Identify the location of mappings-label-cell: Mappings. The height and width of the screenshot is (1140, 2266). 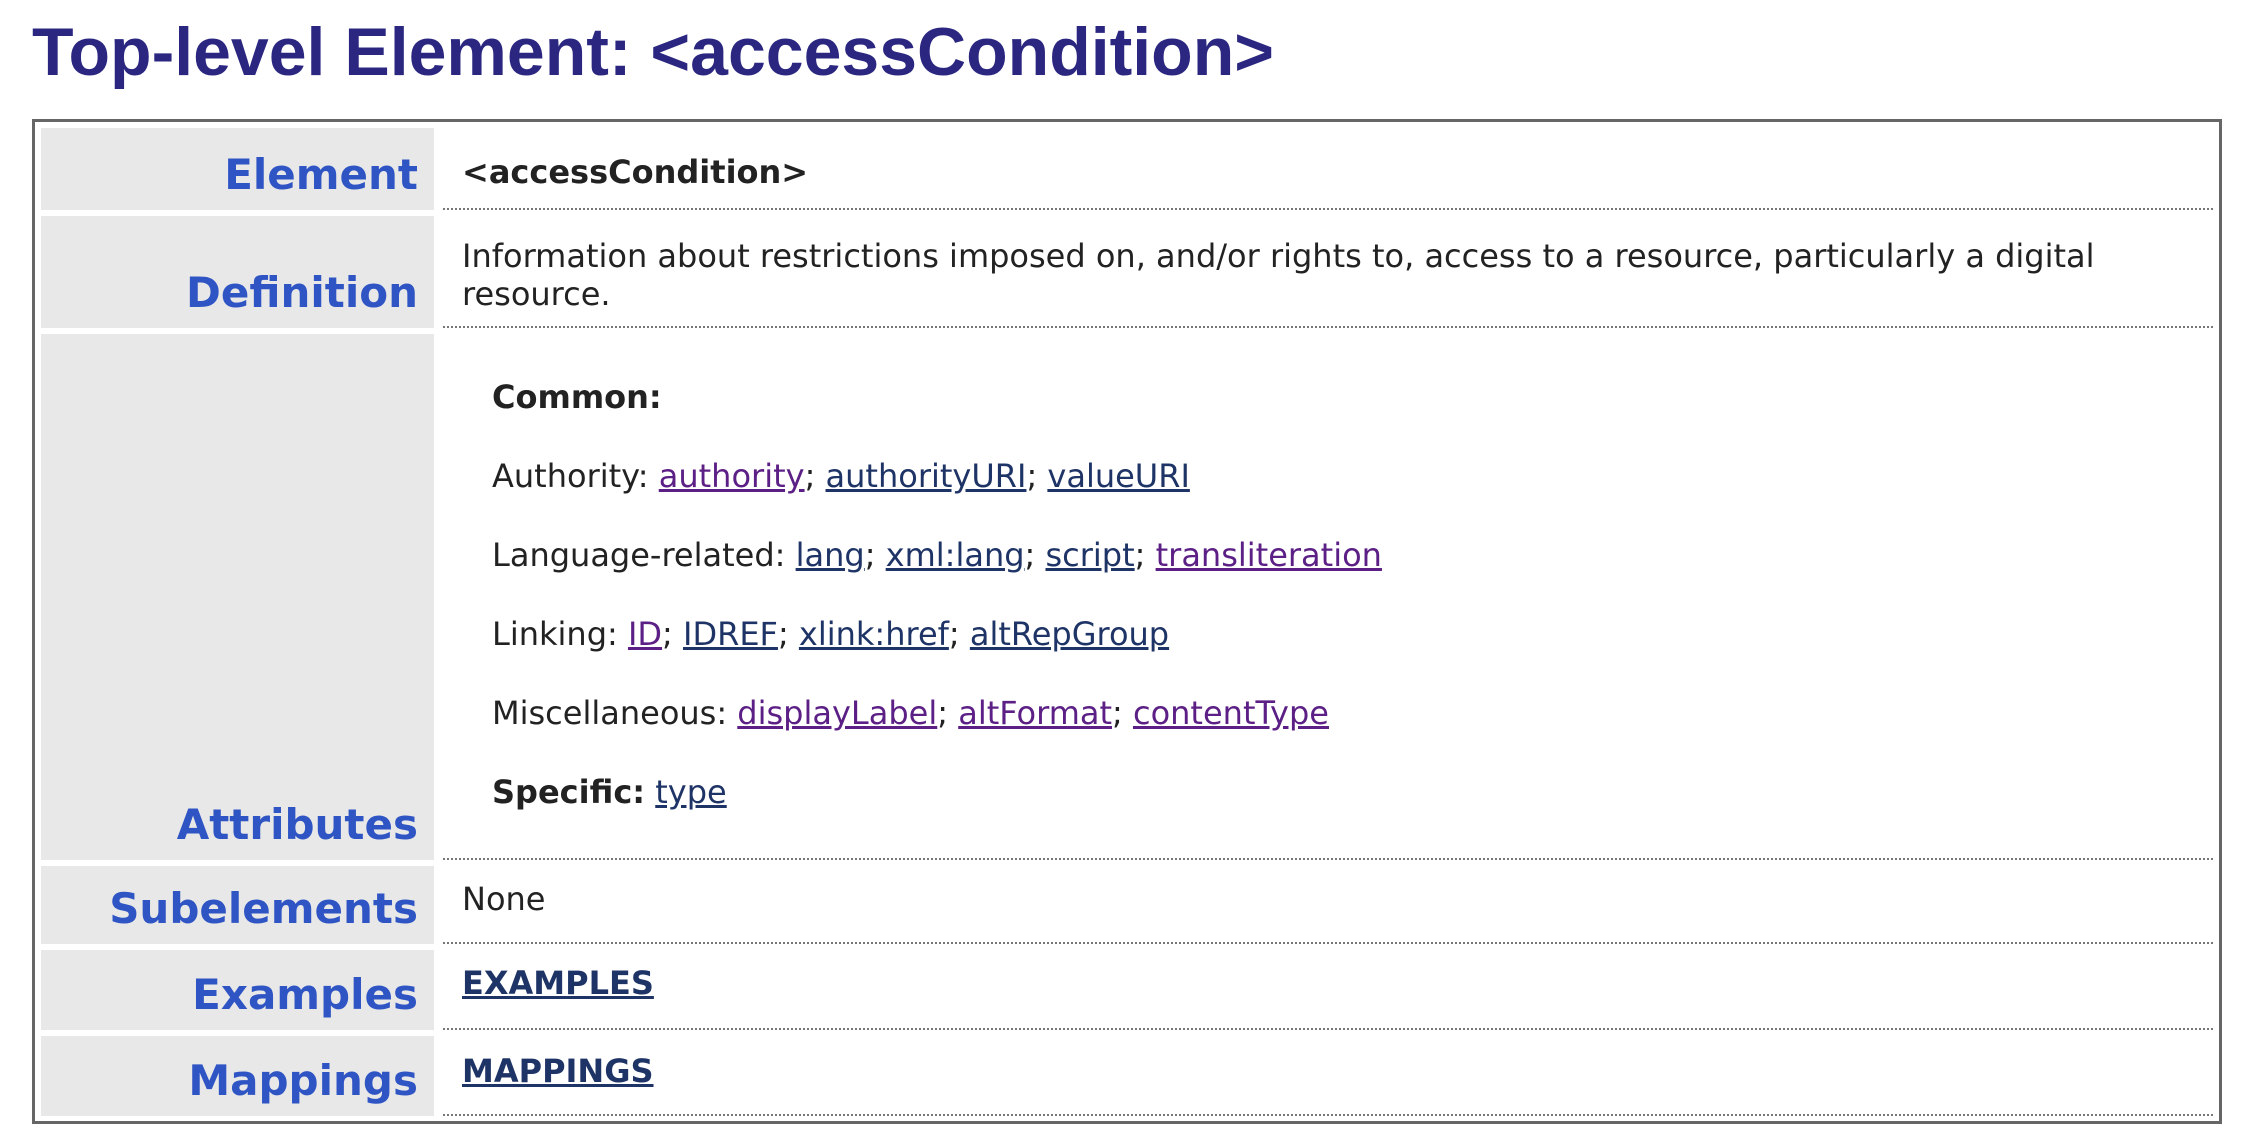
(237, 1076).